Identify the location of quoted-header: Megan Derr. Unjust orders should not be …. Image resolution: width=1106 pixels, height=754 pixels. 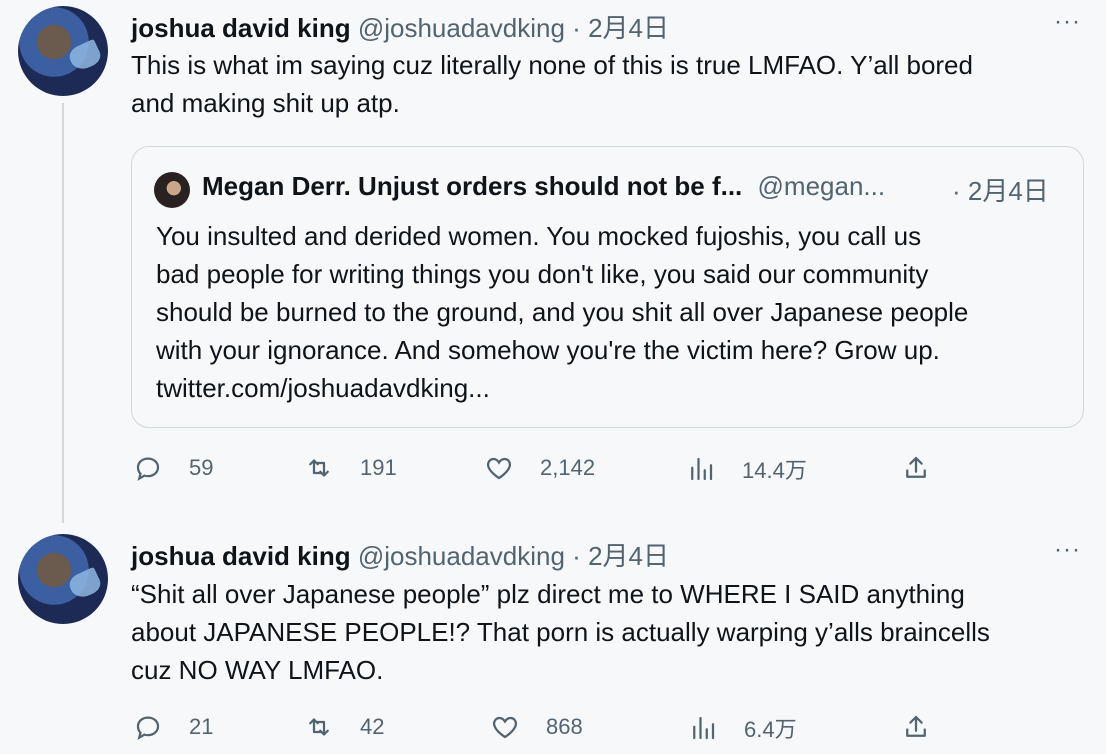
(543, 186).